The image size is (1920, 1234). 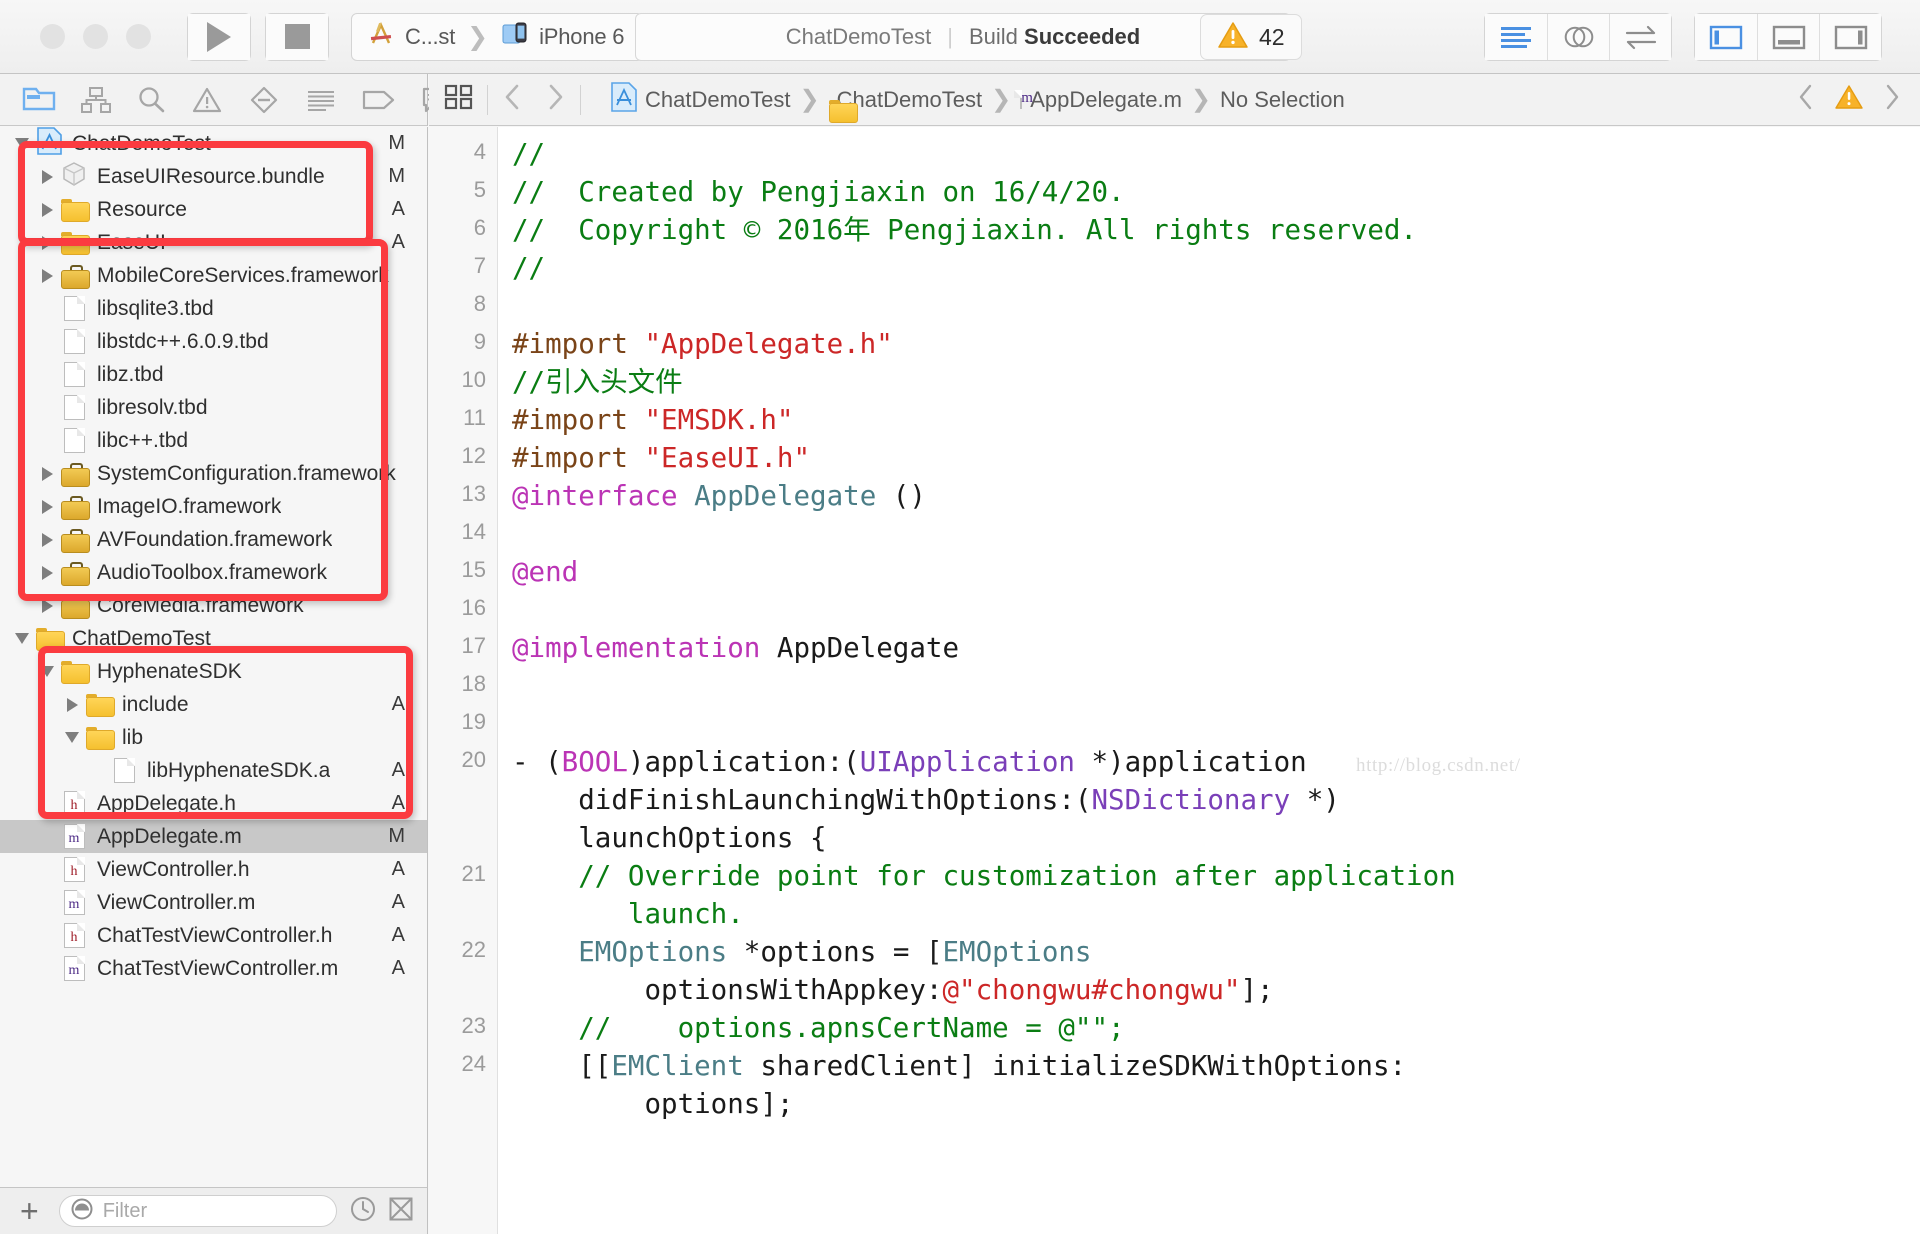 I want to click on code-line: #import "EMSDK.h", so click(x=652, y=420).